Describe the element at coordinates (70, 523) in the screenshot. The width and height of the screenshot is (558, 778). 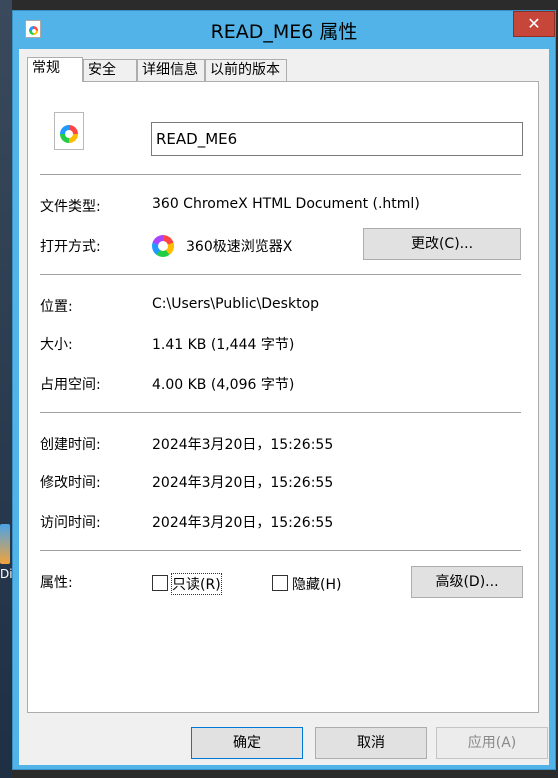
I see `accessed-label: 访问时间:` at that location.